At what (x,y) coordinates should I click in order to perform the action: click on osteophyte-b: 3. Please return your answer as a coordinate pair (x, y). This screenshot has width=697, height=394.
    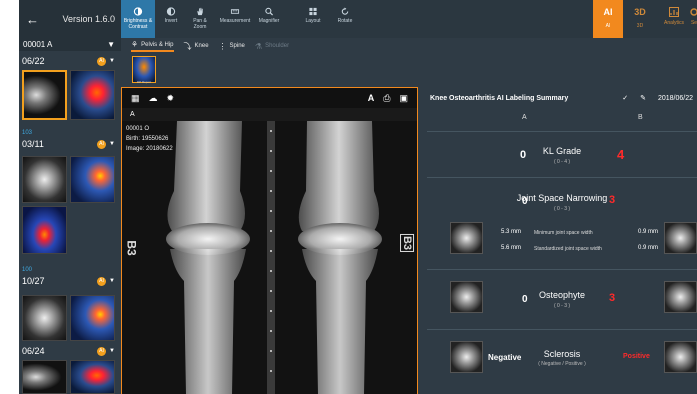
    Looking at the image, I should click on (612, 298).